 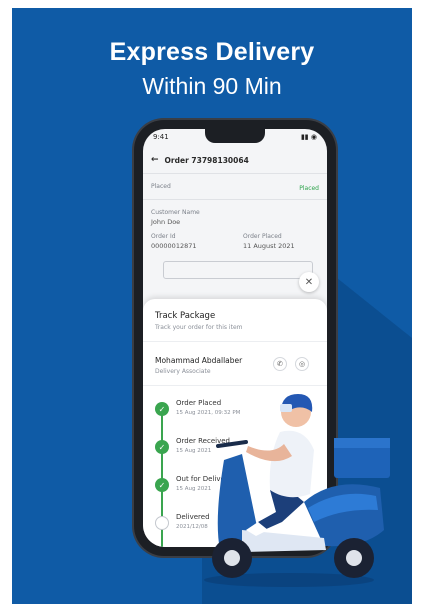 What do you see at coordinates (309, 282) in the screenshot?
I see `close-icon: ✕` at bounding box center [309, 282].